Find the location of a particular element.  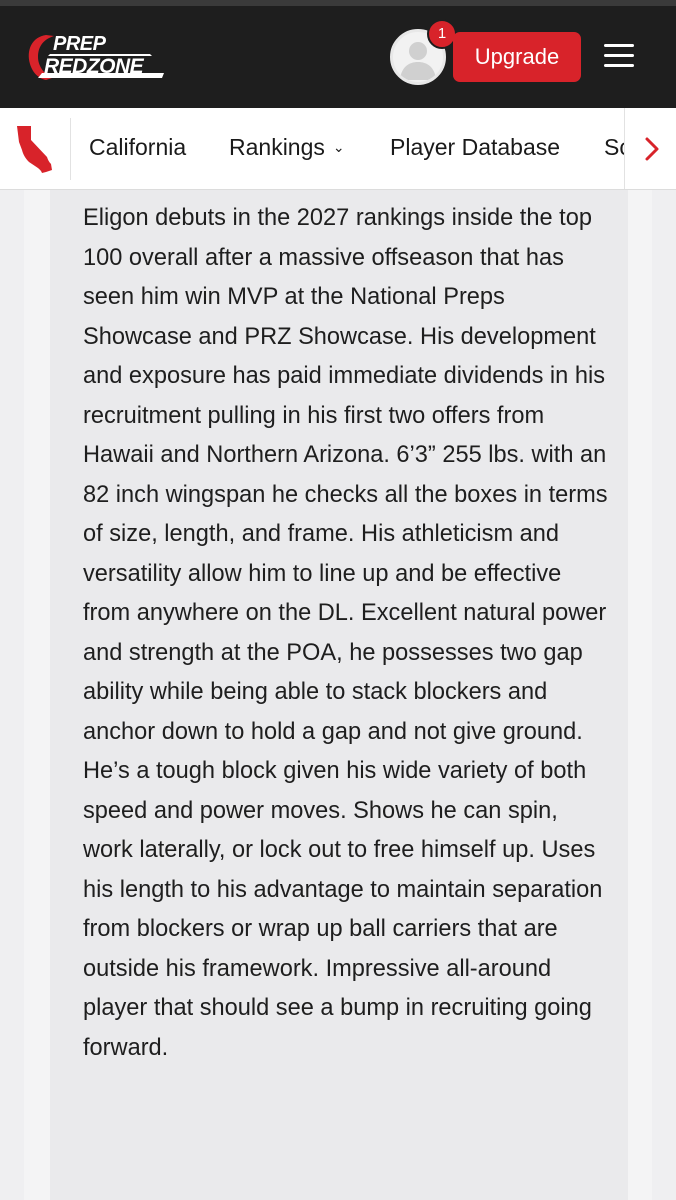

logo-text-redzone: REDZONE is located at coordinates (94, 66).